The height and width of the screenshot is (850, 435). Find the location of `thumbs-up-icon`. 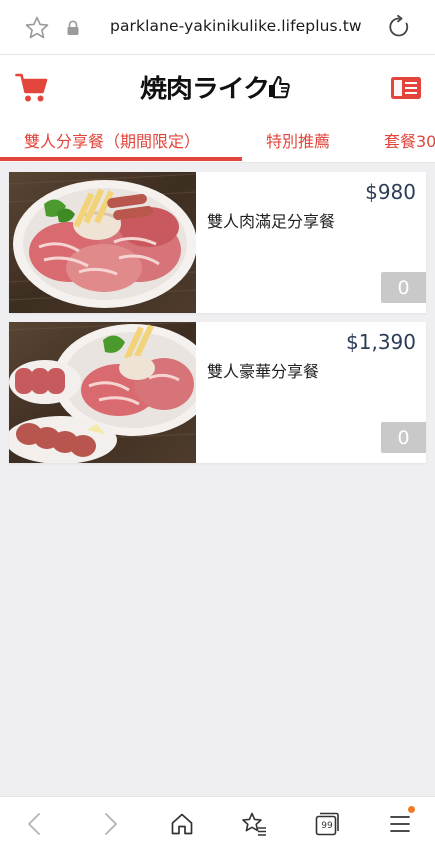

thumbs-up-icon is located at coordinates (279, 87).